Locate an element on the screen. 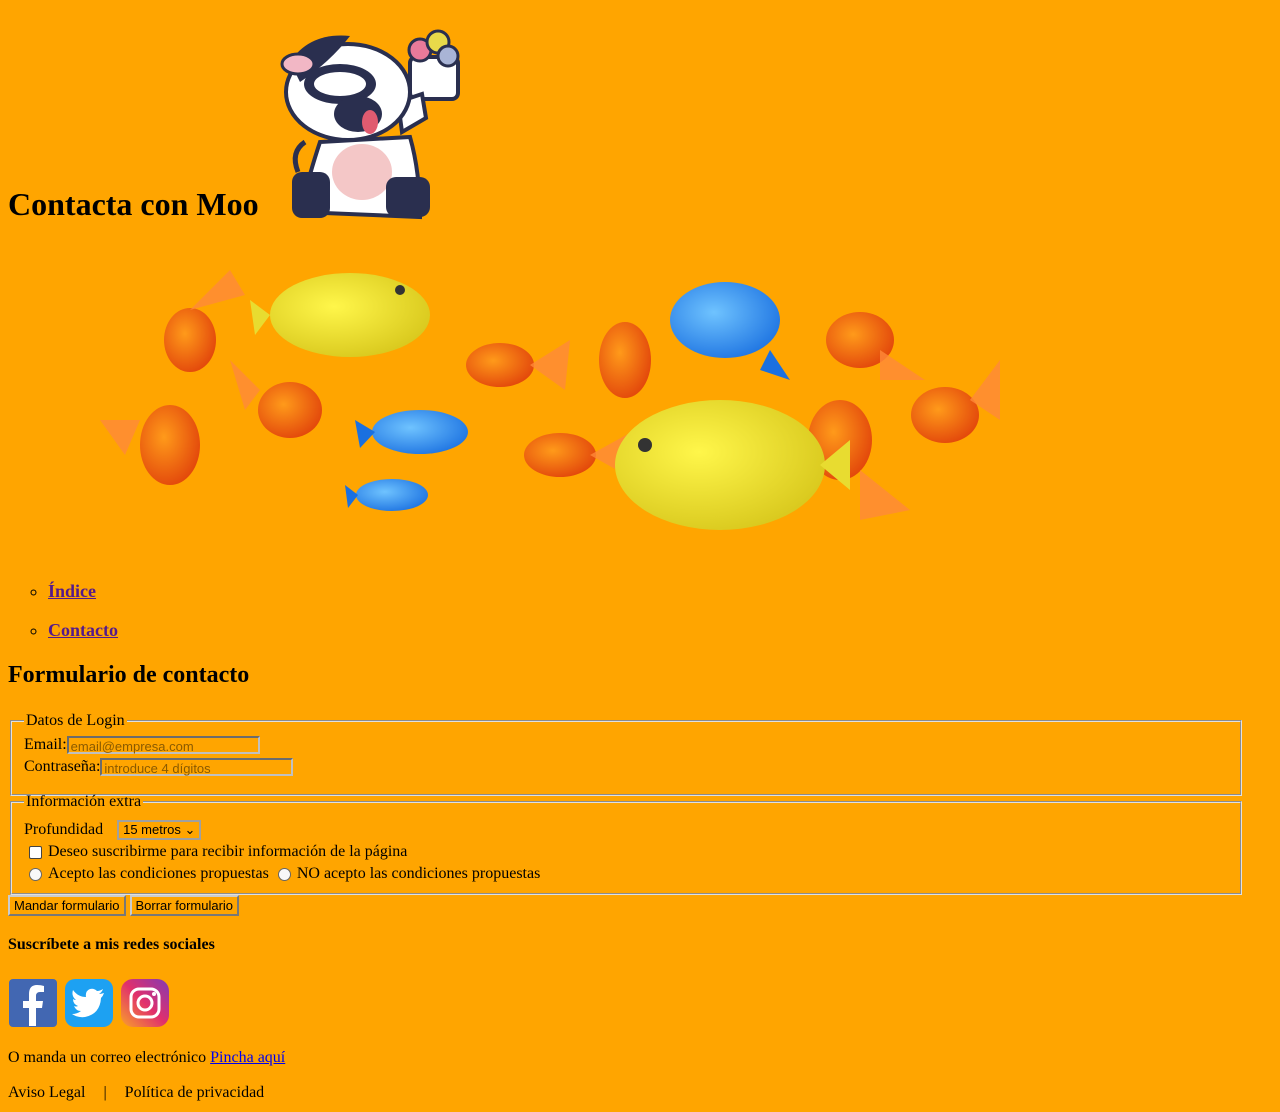 The height and width of the screenshot is (1112, 1280). depth-select: 15 metros ⌄ is located at coordinates (159, 830).